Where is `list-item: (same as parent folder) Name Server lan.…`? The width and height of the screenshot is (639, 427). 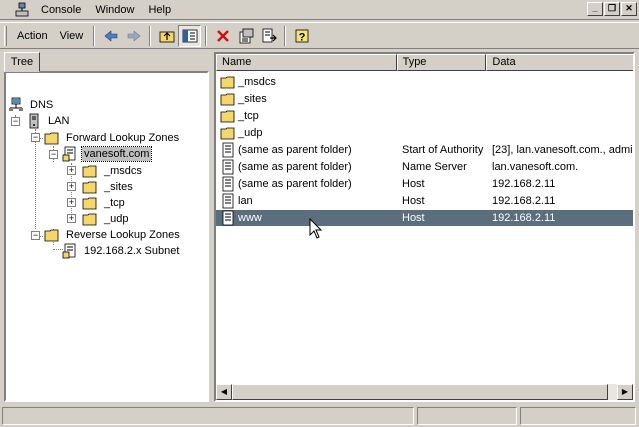 list-item: (same as parent folder) Name Server lan.… is located at coordinates (424, 167).